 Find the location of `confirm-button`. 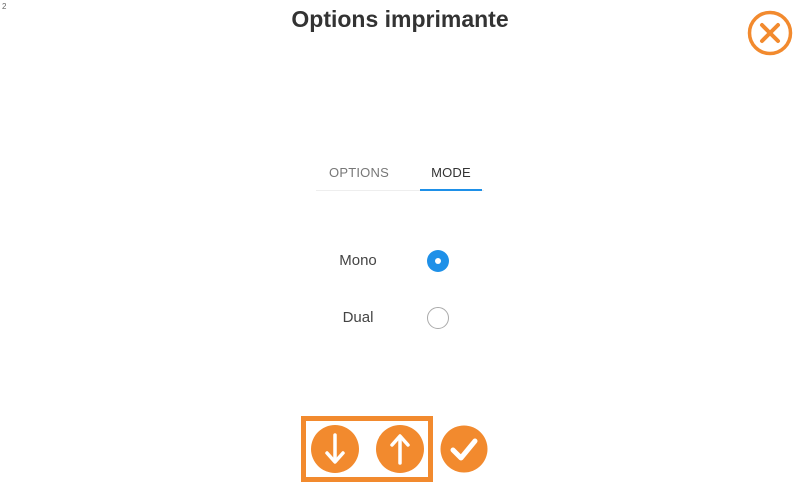

confirm-button is located at coordinates (465, 450).